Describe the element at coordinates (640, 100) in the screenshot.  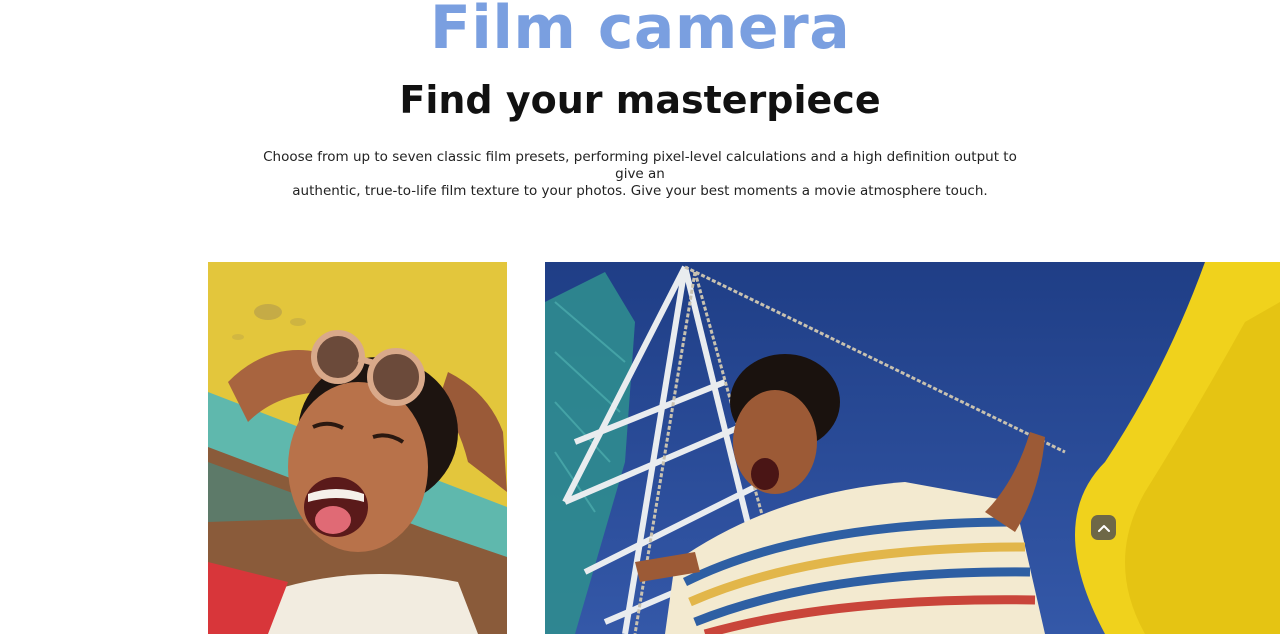
I see `section-headline: Find your masterpiece` at that location.